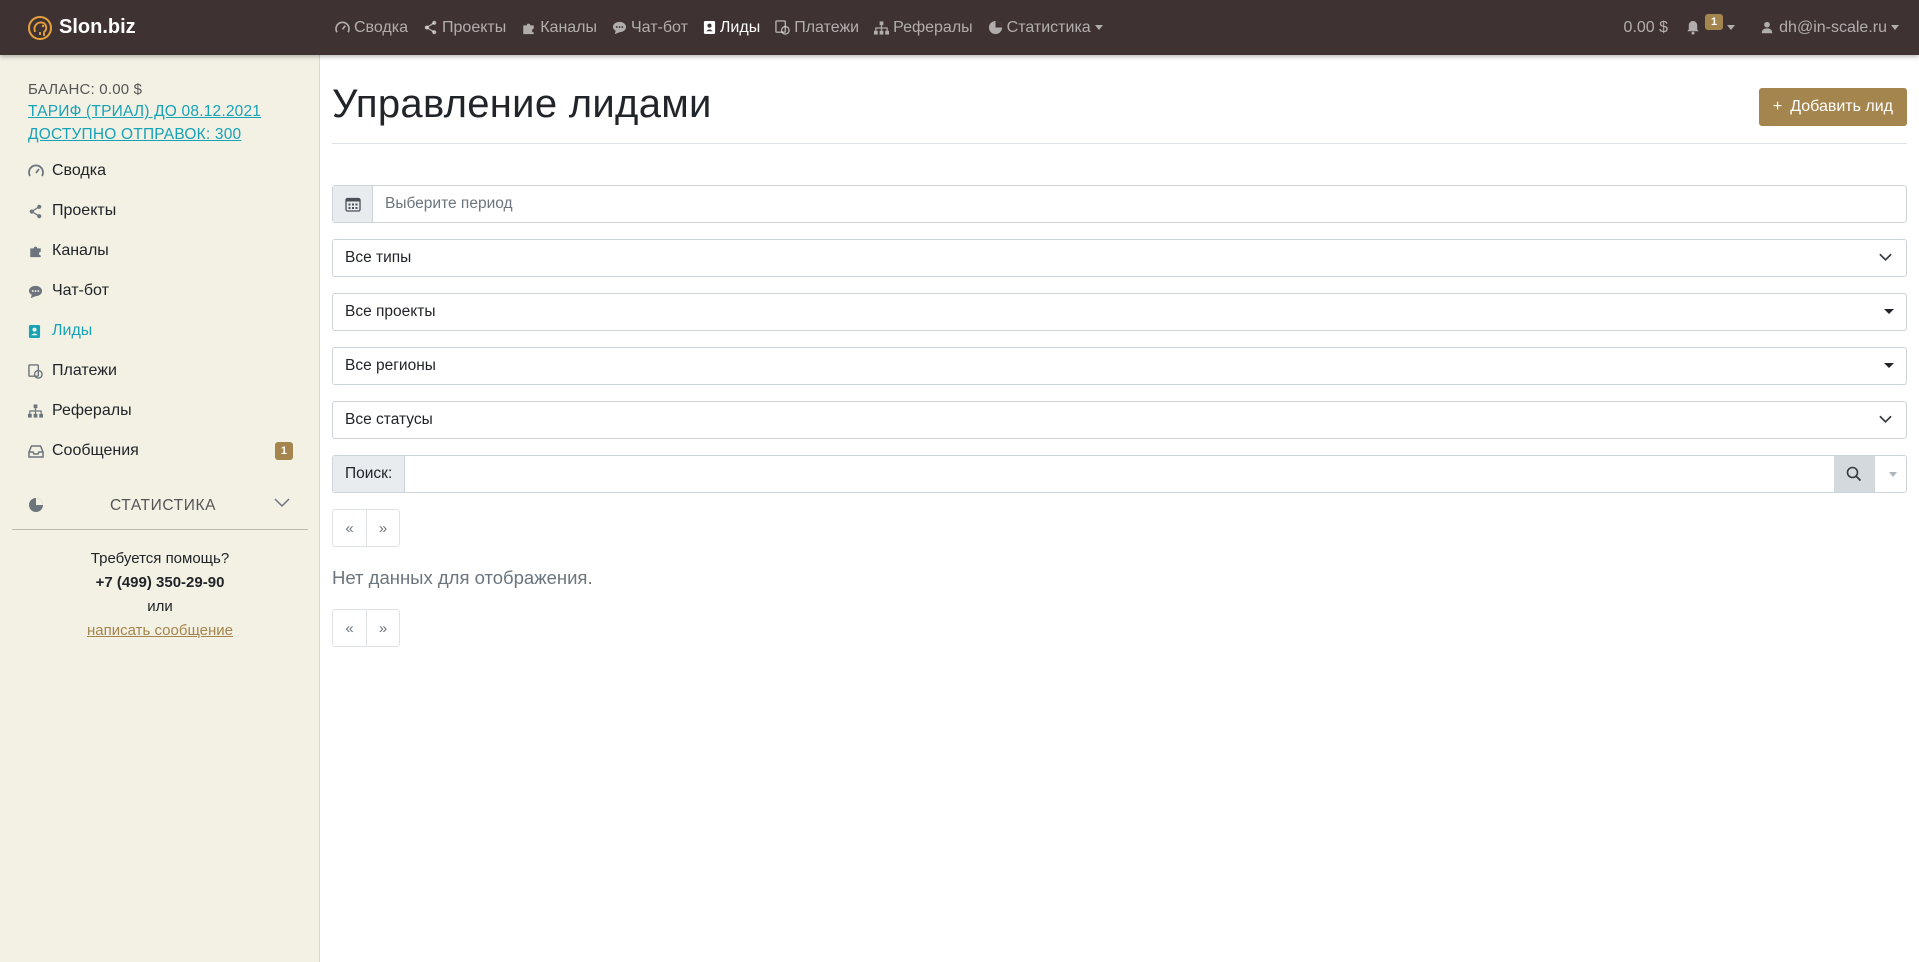  What do you see at coordinates (1833, 27) in the screenshot?
I see `user-email: dh@in-scale.ru` at bounding box center [1833, 27].